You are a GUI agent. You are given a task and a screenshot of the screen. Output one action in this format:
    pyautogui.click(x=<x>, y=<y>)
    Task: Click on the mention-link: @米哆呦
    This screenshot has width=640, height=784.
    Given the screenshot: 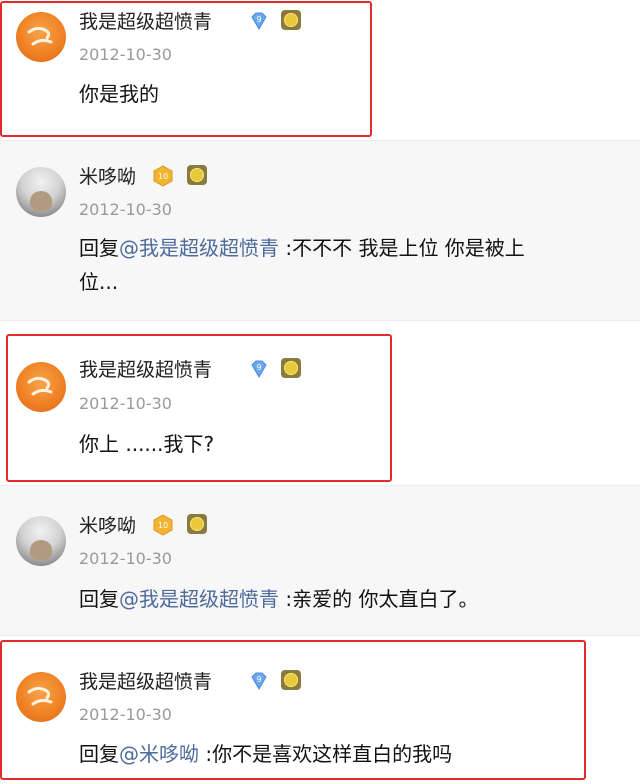 What is the action you would take?
    pyautogui.click(x=159, y=754)
    